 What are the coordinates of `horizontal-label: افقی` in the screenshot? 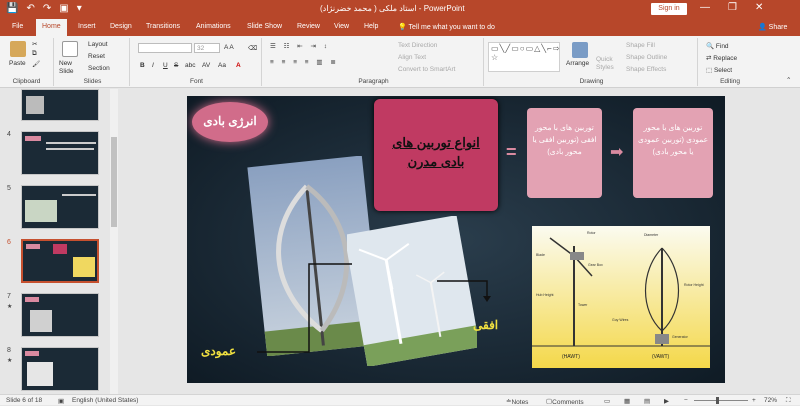 It's located at (486, 325).